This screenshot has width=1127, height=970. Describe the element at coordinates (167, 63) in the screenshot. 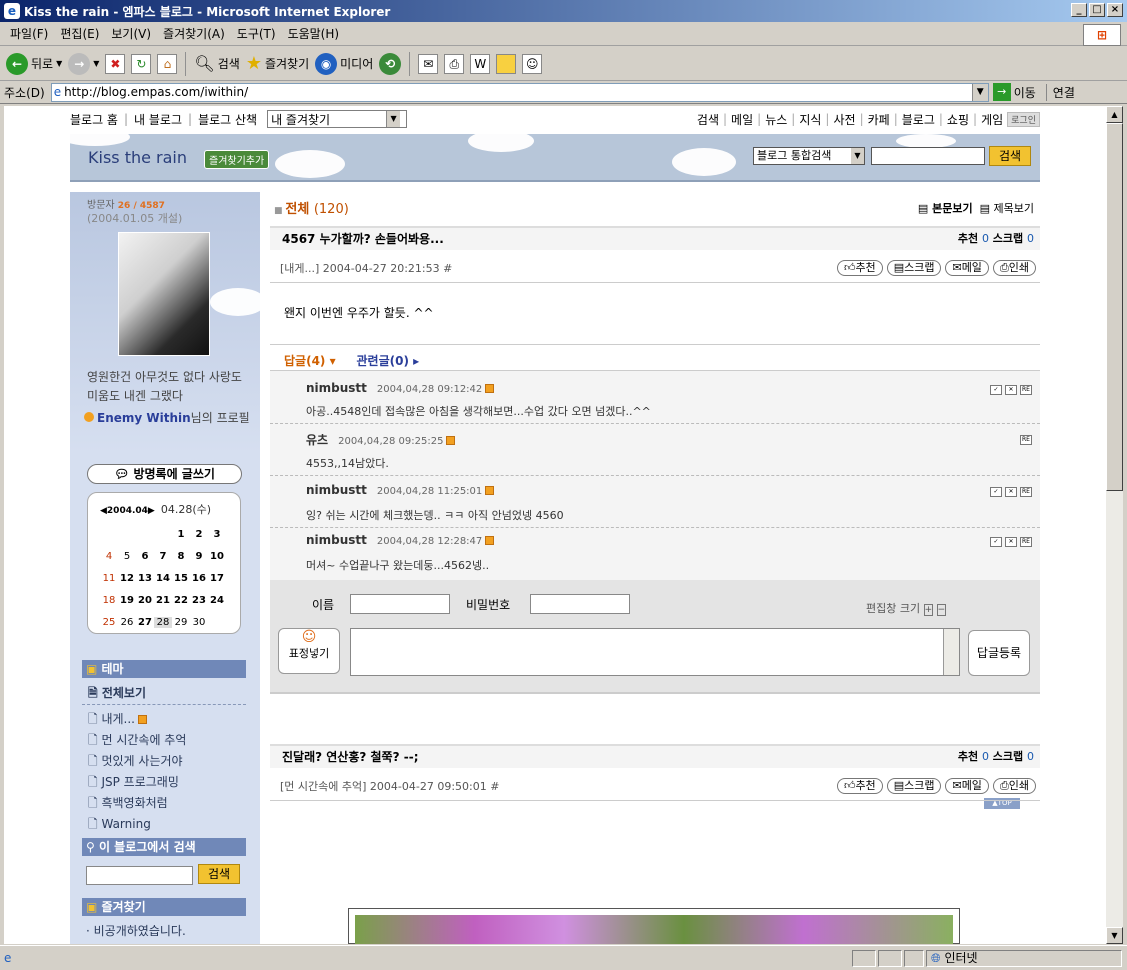

I see `home-icon: ⌂` at that location.